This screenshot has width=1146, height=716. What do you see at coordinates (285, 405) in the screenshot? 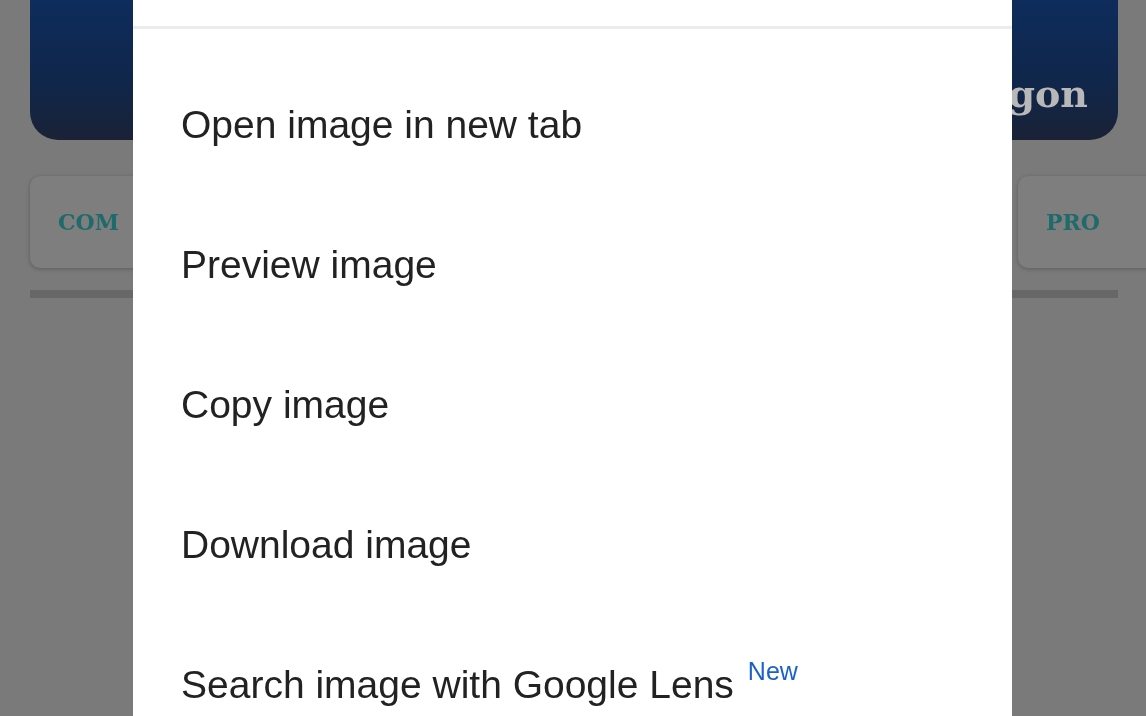
I see `menu-item: Copy image` at bounding box center [285, 405].